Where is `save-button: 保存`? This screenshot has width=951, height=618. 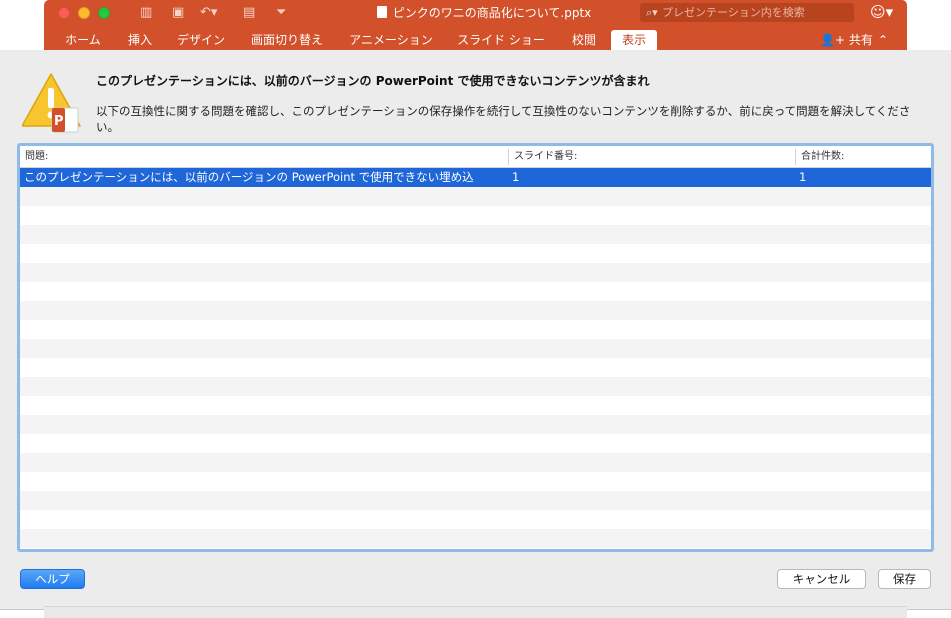 save-button: 保存 is located at coordinates (904, 579).